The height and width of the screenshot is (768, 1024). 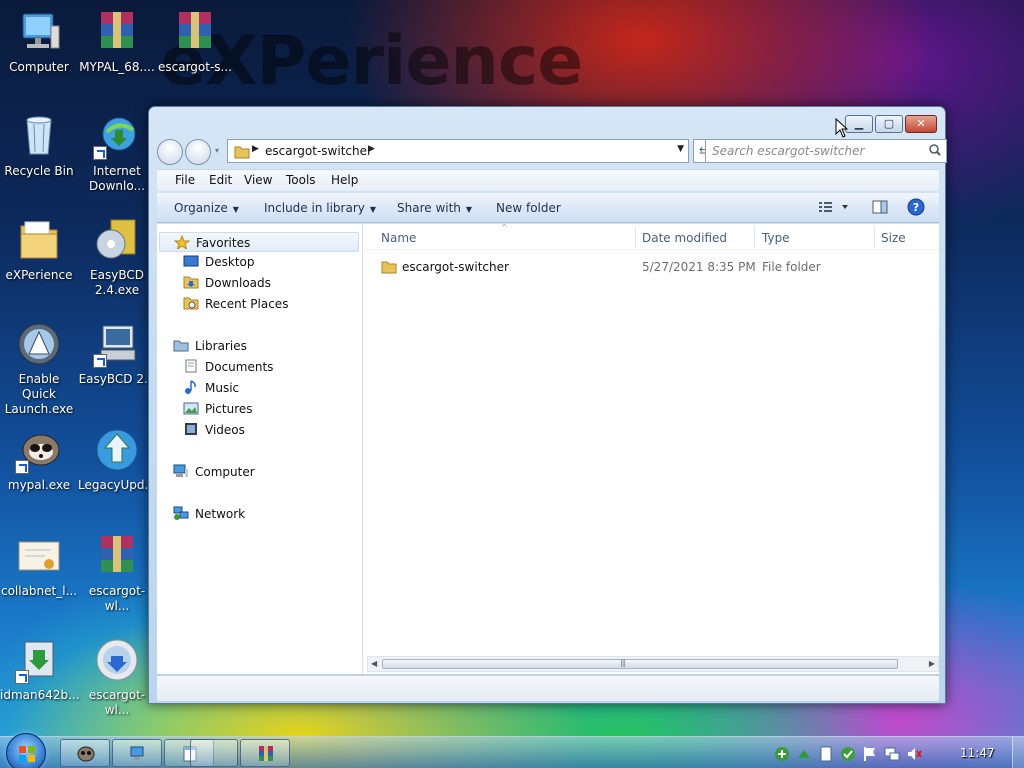 What do you see at coordinates (804, 754) in the screenshot?
I see `idm-tray-icon` at bounding box center [804, 754].